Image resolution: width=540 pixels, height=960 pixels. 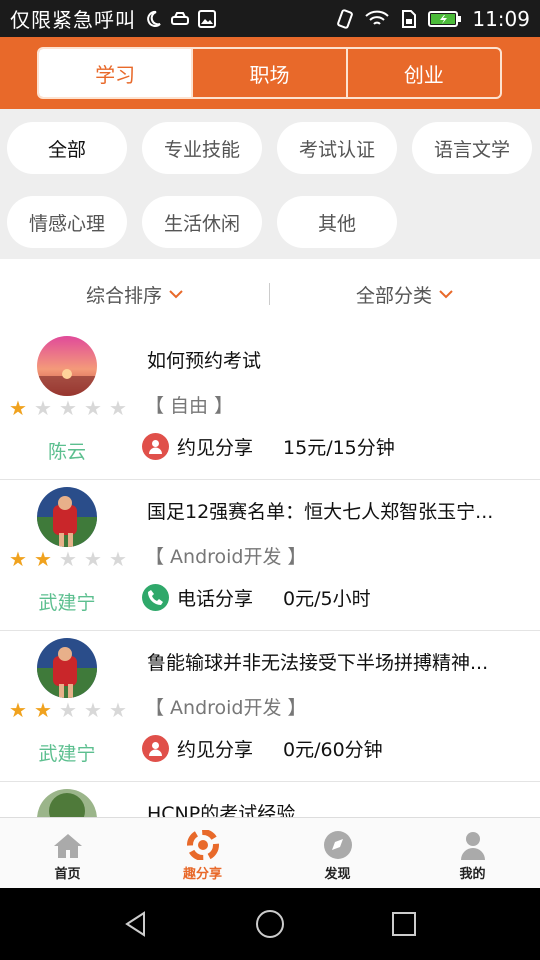 What do you see at coordinates (154, 18) in the screenshot?
I see `moon-icon` at bounding box center [154, 18].